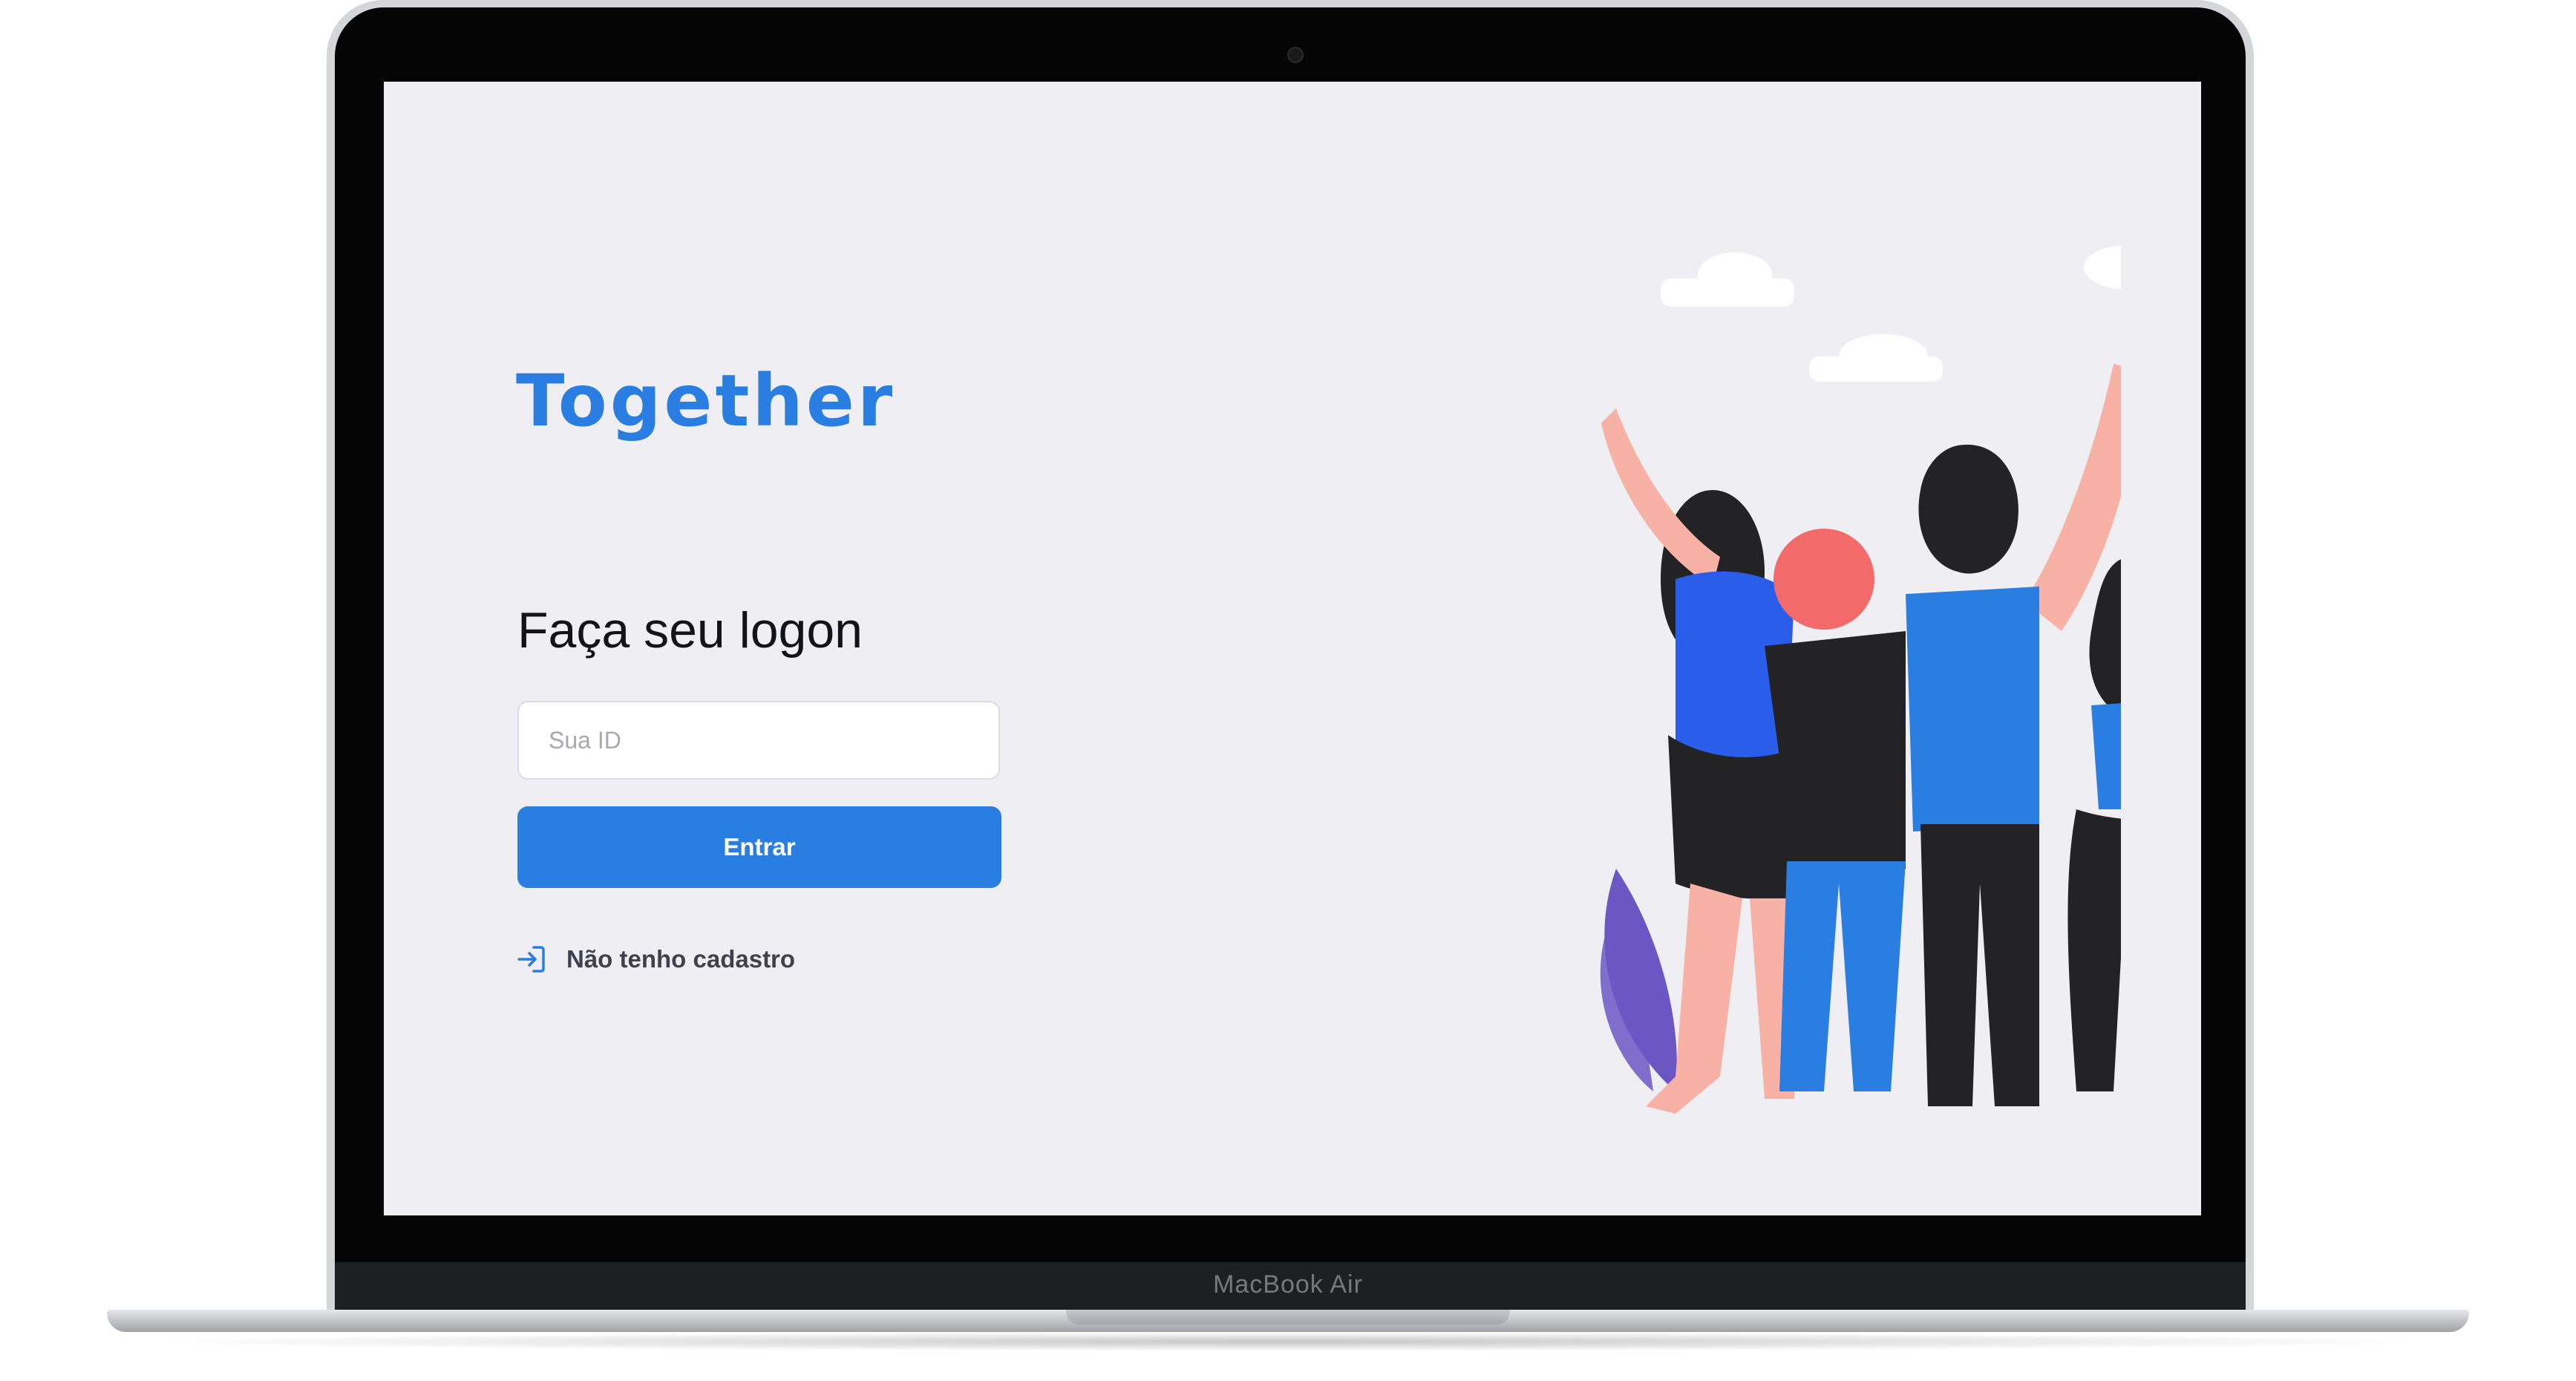 The height and width of the screenshot is (1381, 2576). I want to click on device-model-label: MacBook Air, so click(1288, 1284).